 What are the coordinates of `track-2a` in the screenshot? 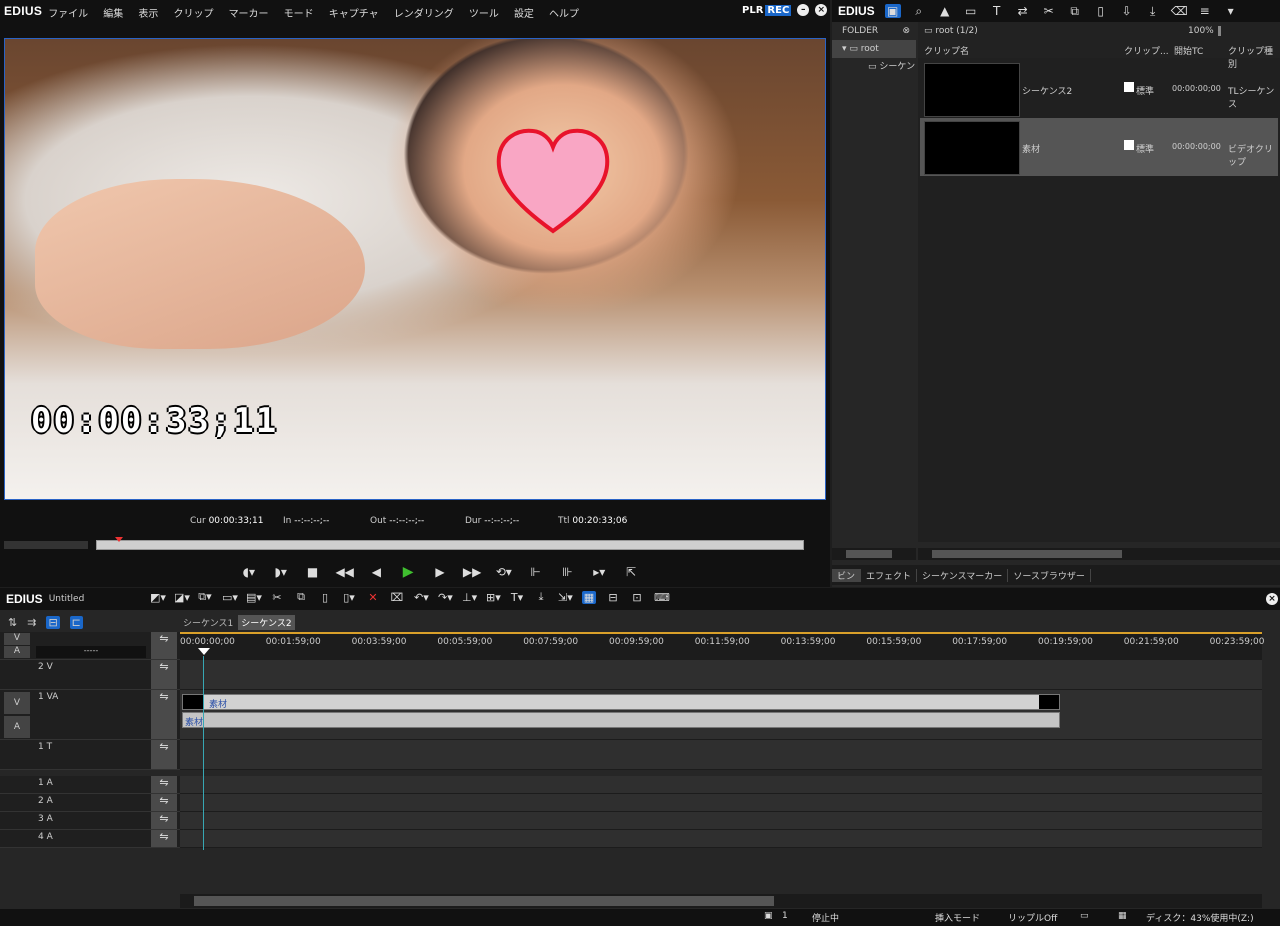 It's located at (721, 803).